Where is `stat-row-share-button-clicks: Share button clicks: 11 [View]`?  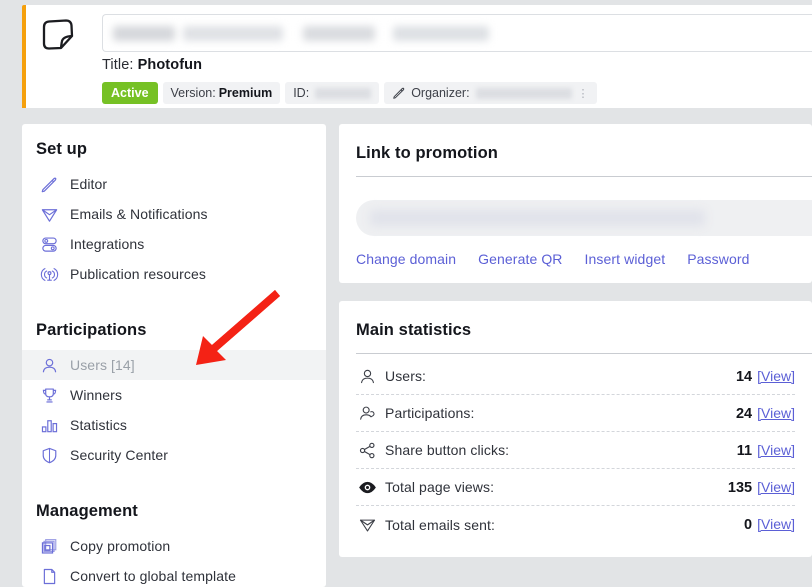
stat-row-share-button-clicks: Share button clicks: 11 [View] is located at coordinates (575, 450).